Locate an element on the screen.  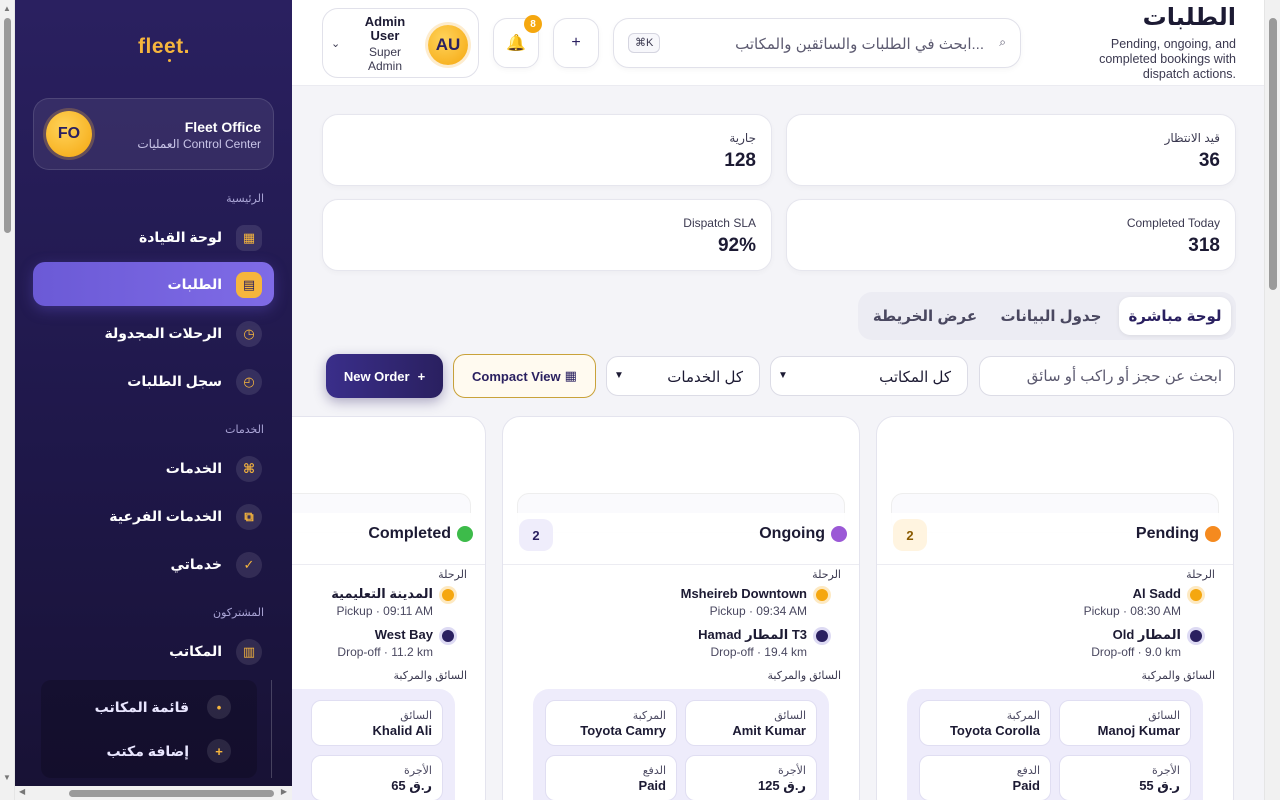
keyboard-shortcut-badge: ⌘K is located at coordinates (644, 43).